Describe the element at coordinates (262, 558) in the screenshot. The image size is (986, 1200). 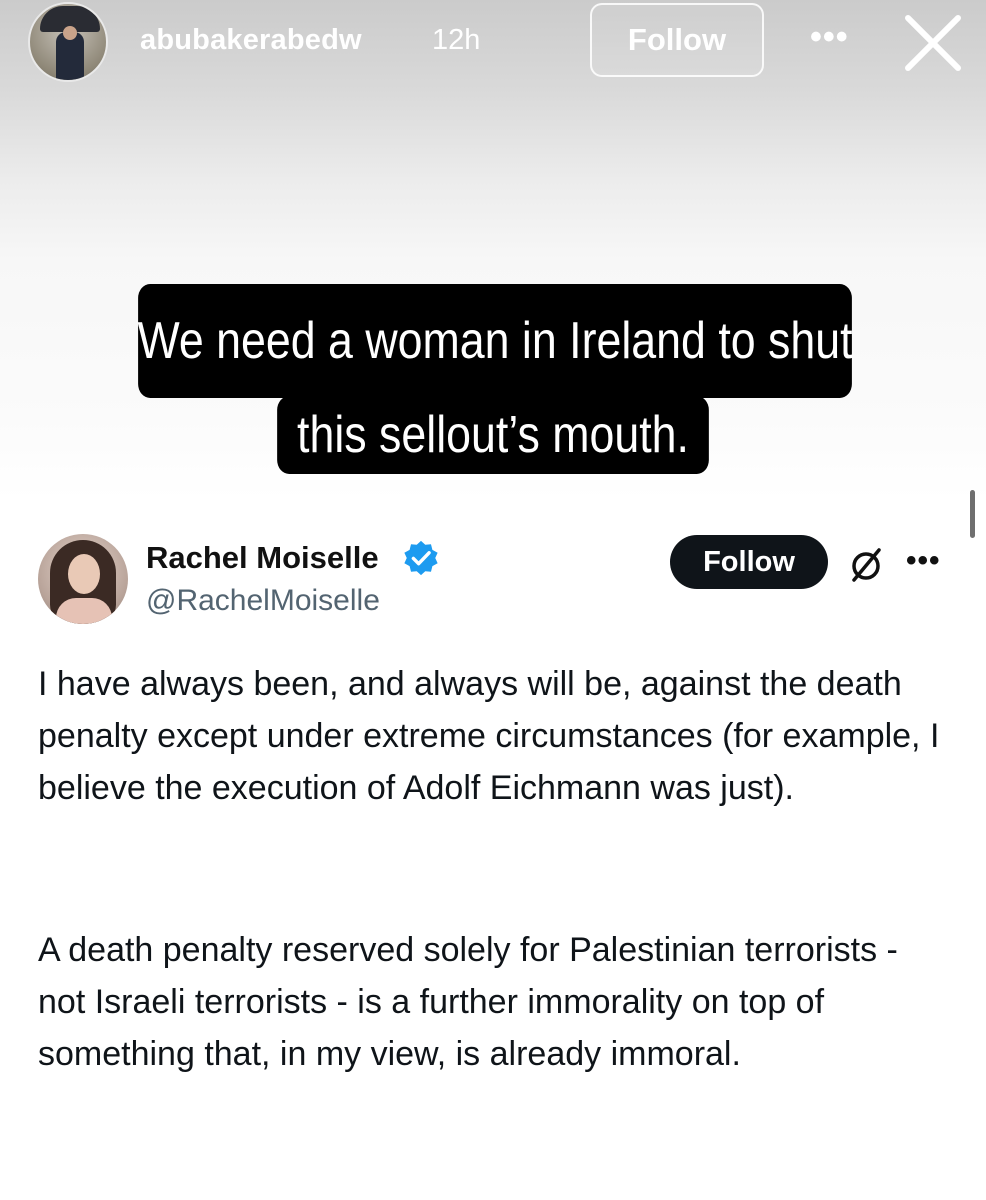
I see `tweet-author-name: Rachel Moiselle` at that location.